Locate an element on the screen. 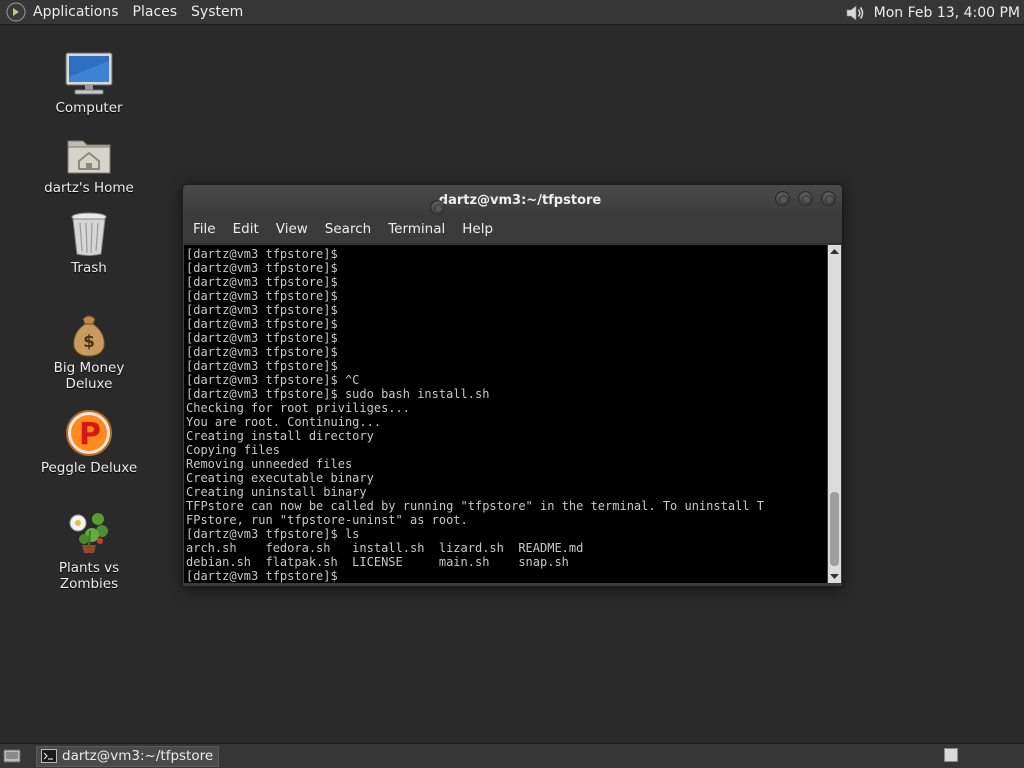 Image resolution: width=1024 pixels, height=768 pixels. close-button is located at coordinates (828, 198).